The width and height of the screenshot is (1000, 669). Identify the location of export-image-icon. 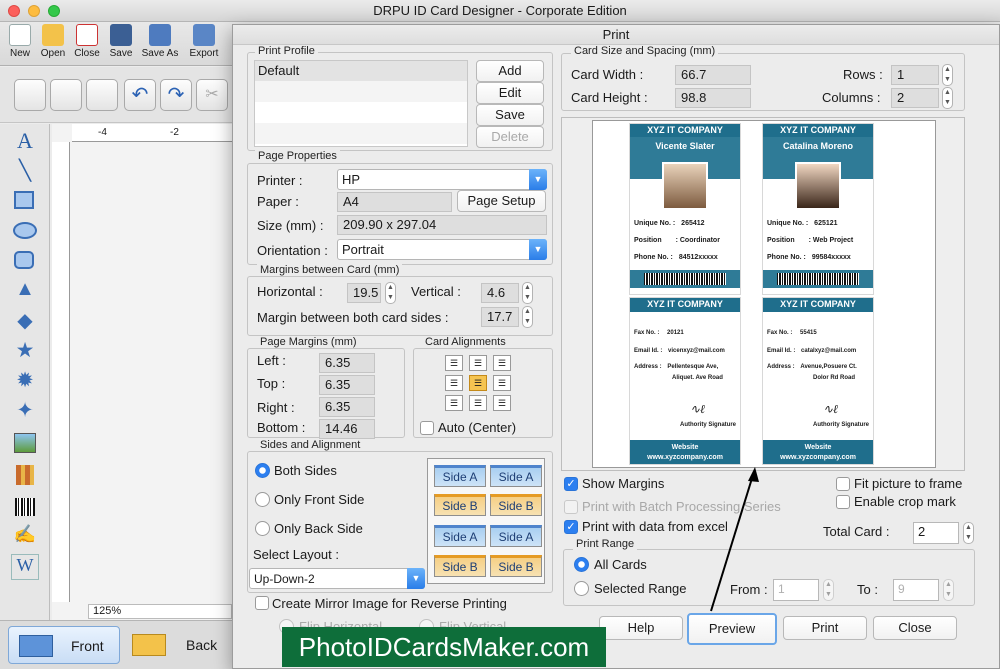
(102, 95).